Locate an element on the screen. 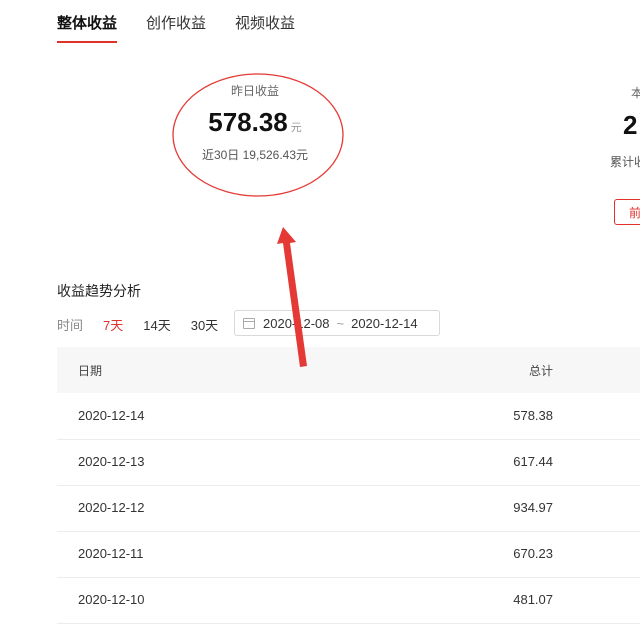 The height and width of the screenshot is (627, 640). annotation-arrow is located at coordinates (292, 297).